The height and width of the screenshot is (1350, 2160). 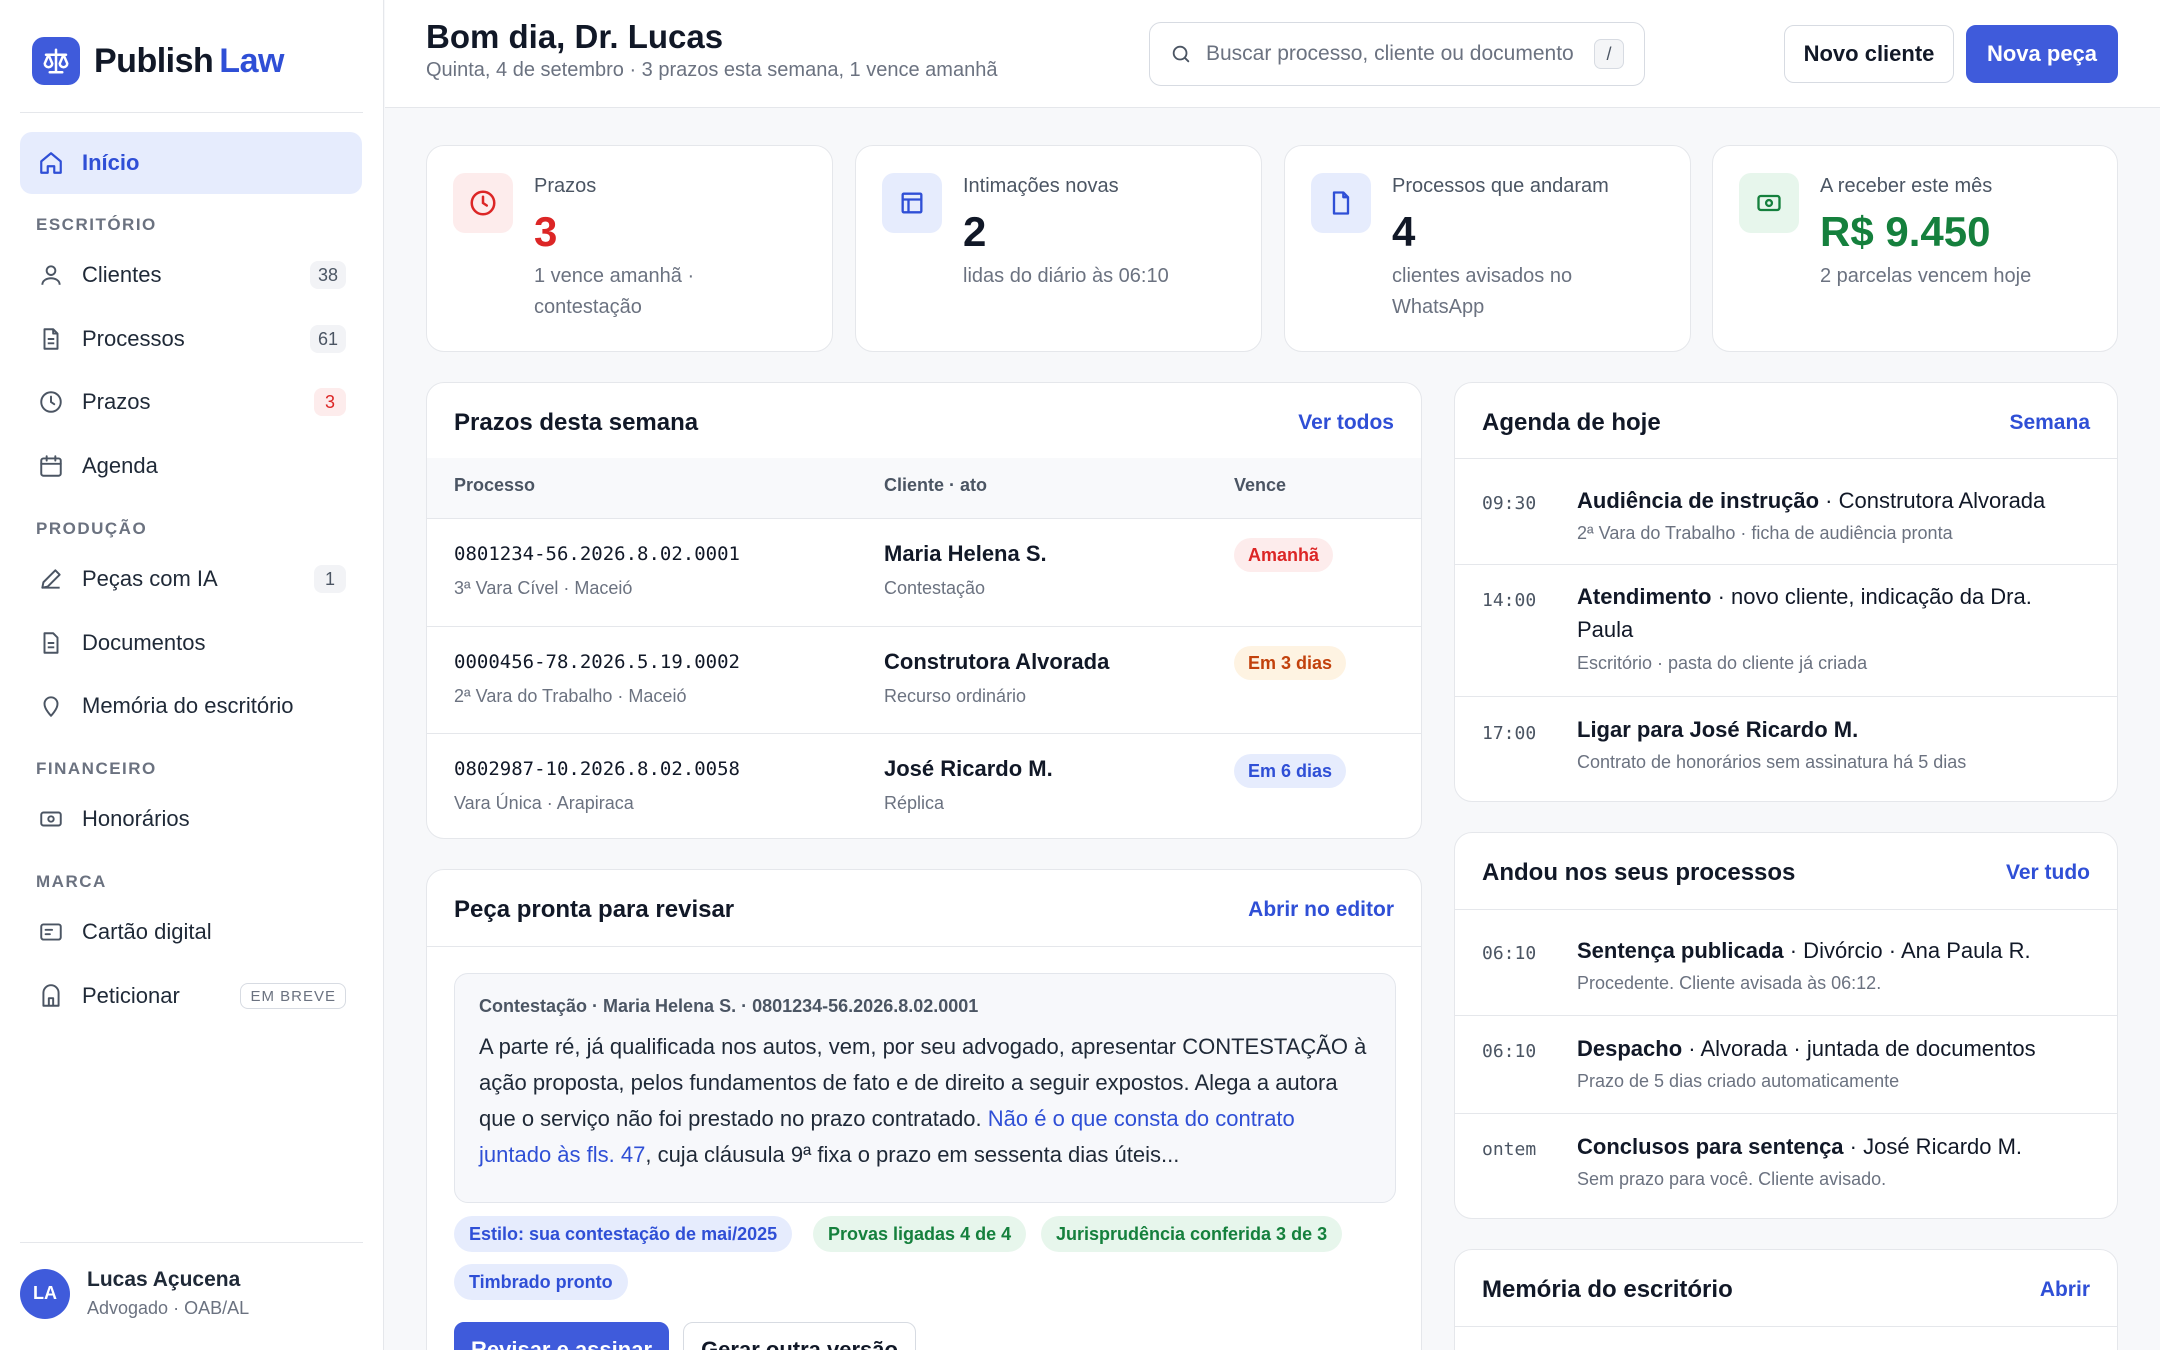 I want to click on section-label-brand: MARCA, so click(x=71, y=881).